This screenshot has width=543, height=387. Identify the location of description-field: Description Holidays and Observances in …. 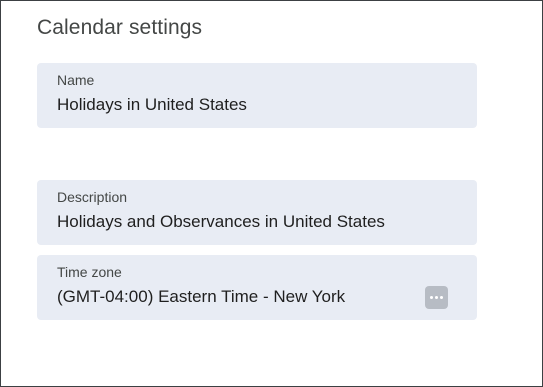
(257, 212).